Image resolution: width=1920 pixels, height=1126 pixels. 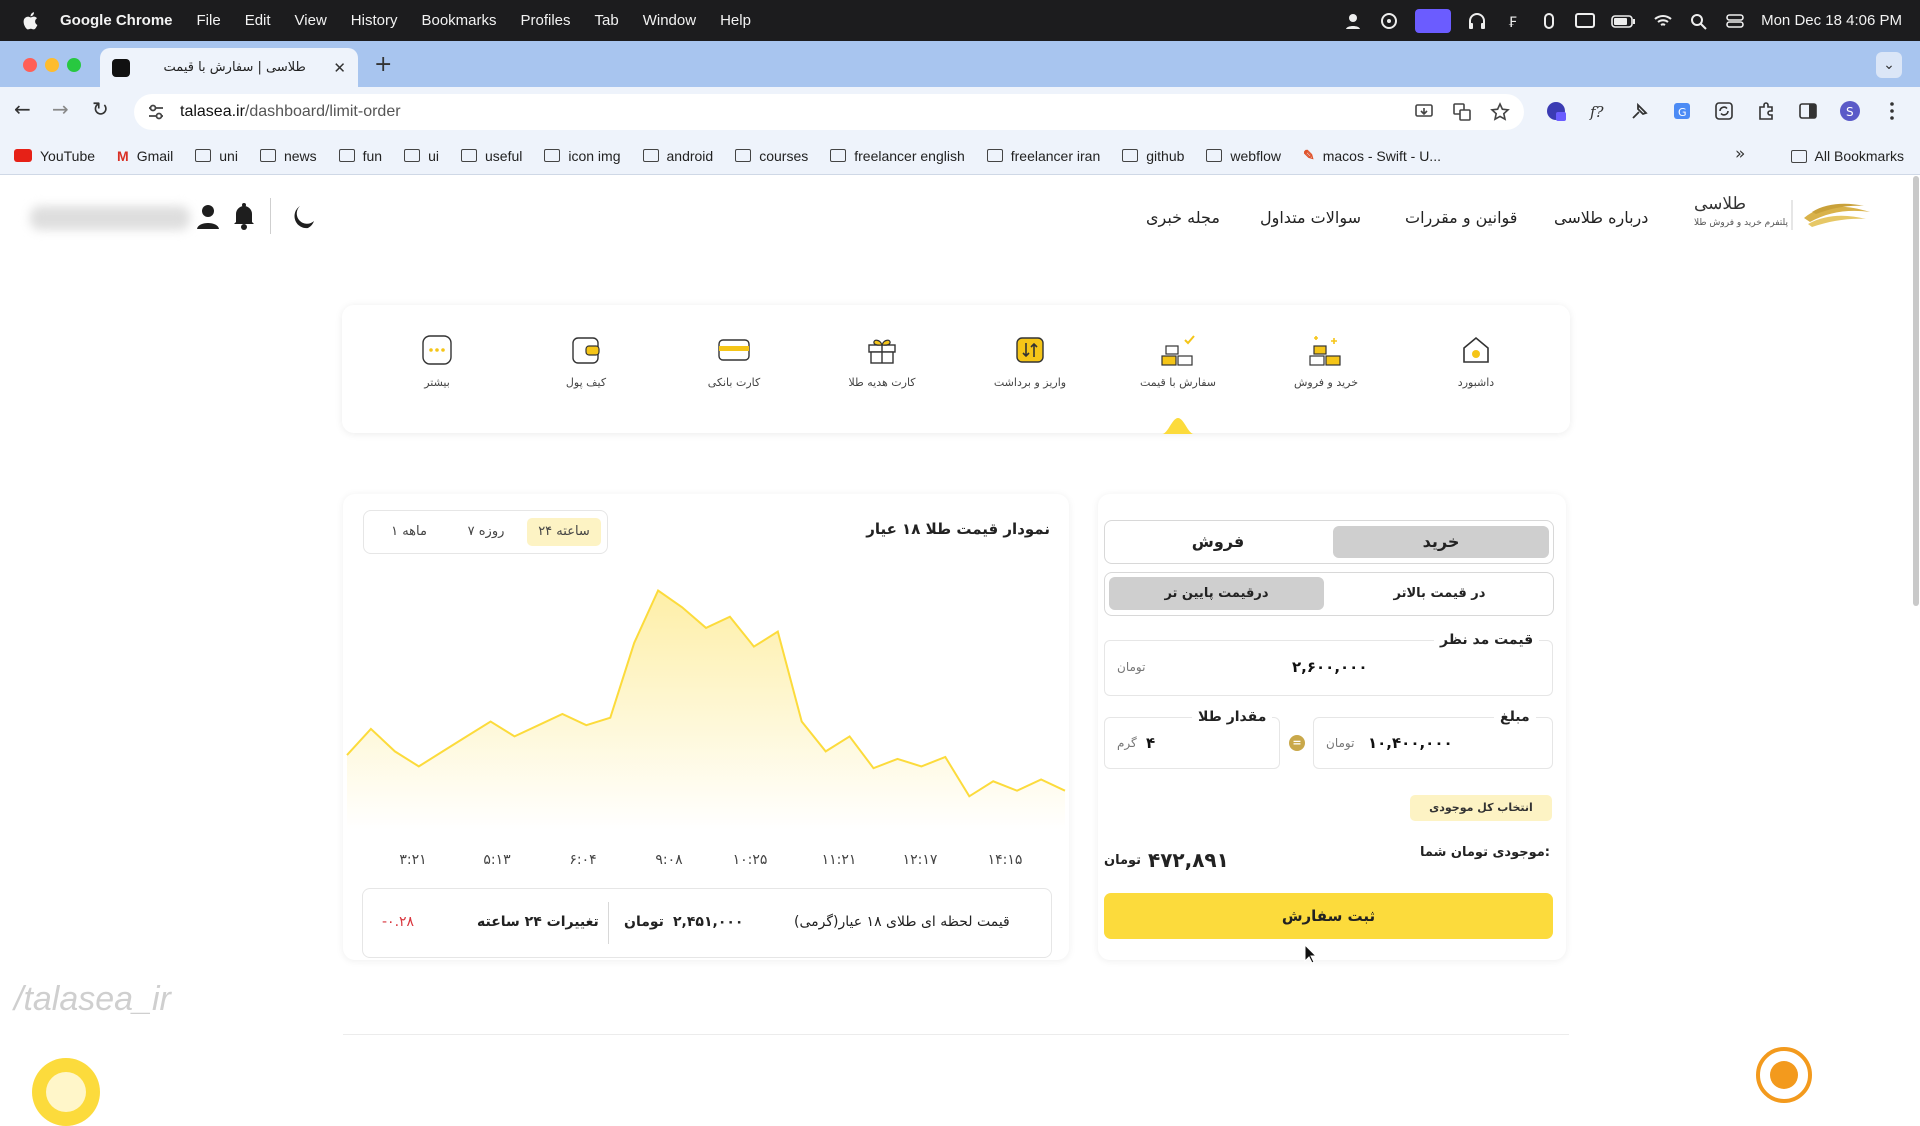 What do you see at coordinates (216, 156) in the screenshot?
I see `bookmark-item: uni` at bounding box center [216, 156].